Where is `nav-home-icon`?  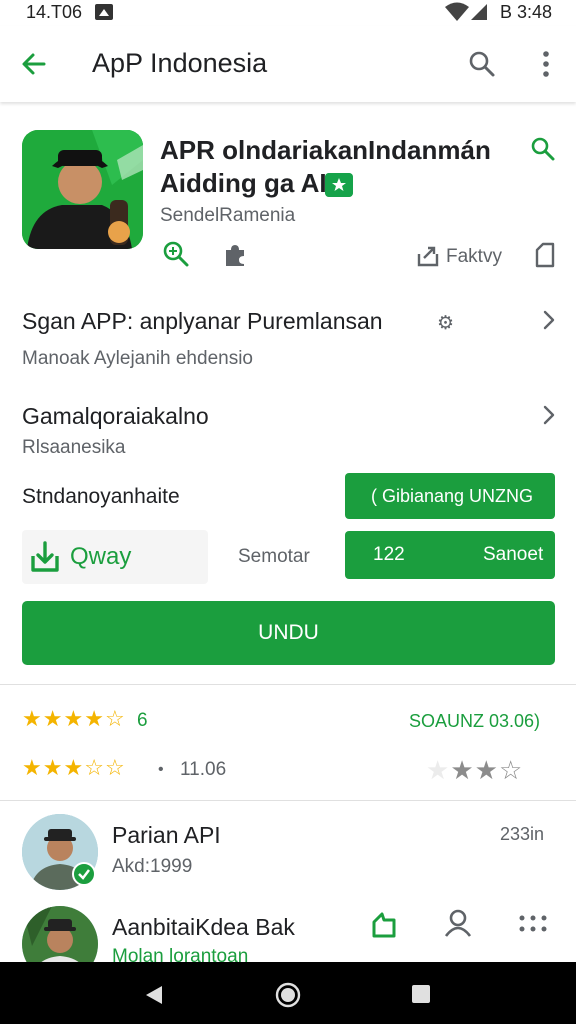 nav-home-icon is located at coordinates (288, 995).